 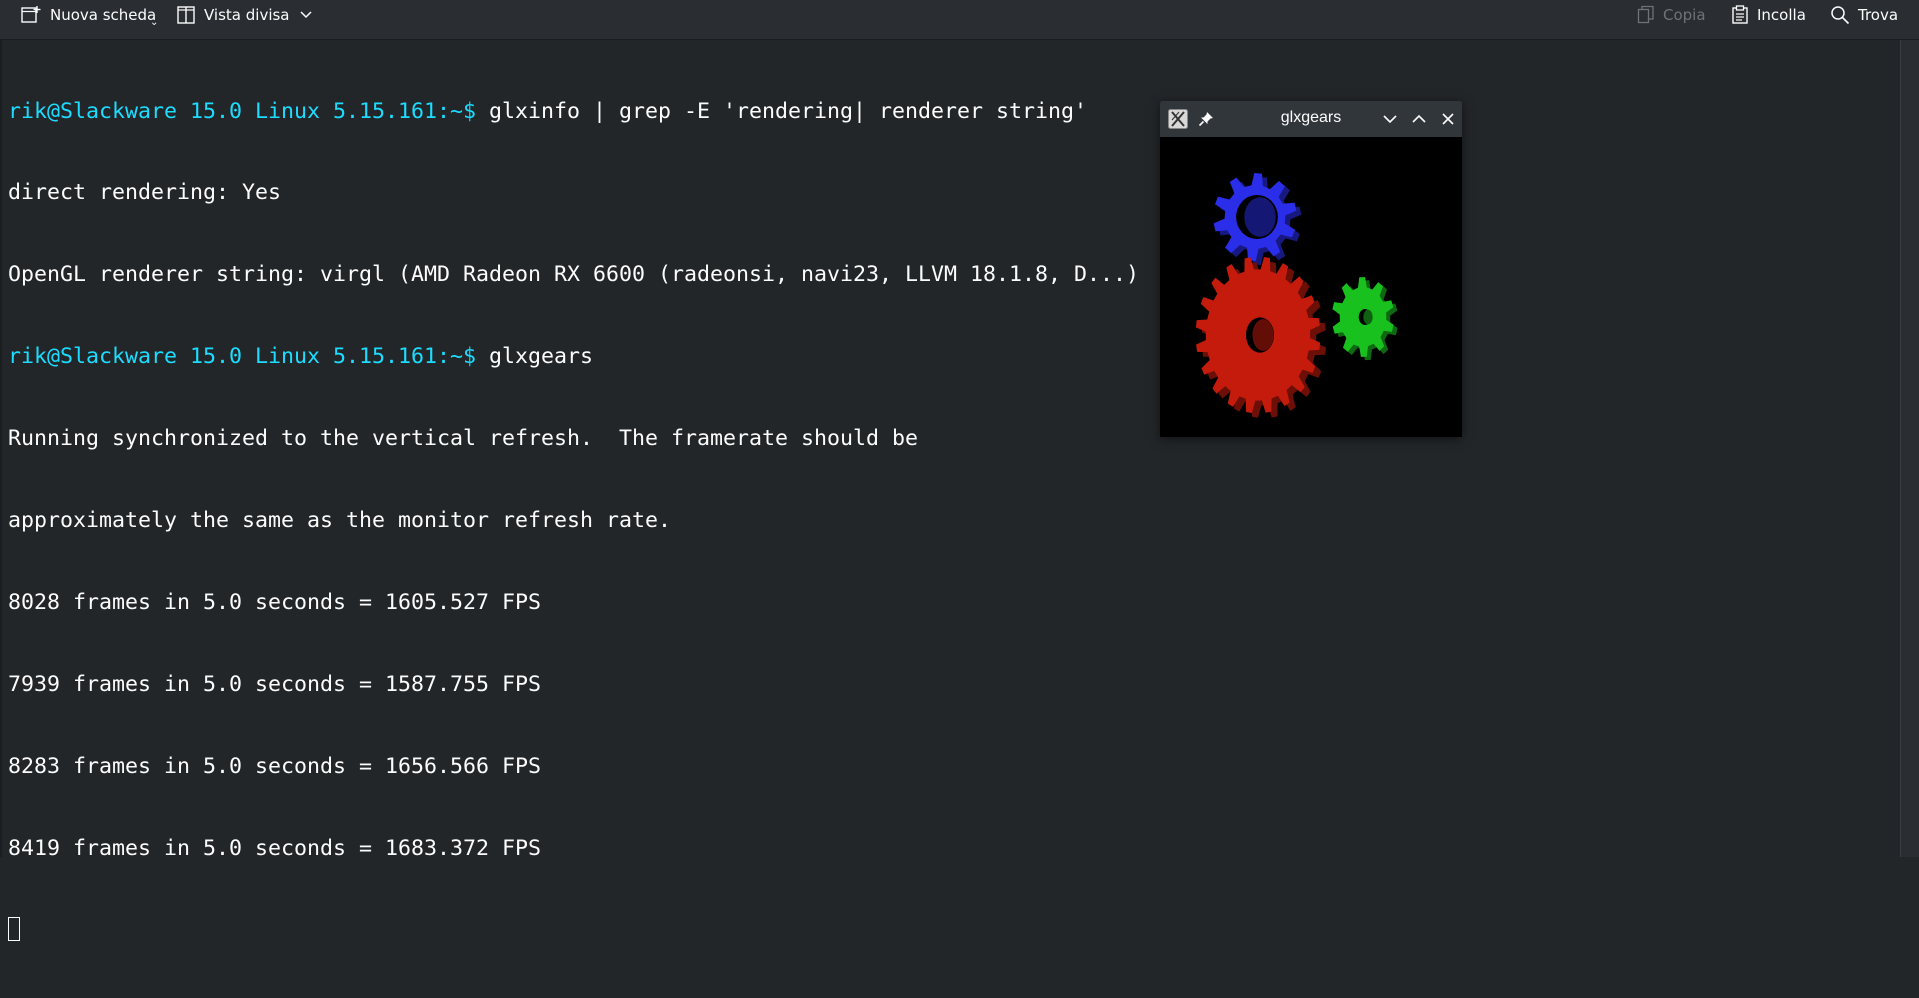 I want to click on find-label: Trova, so click(x=1878, y=15).